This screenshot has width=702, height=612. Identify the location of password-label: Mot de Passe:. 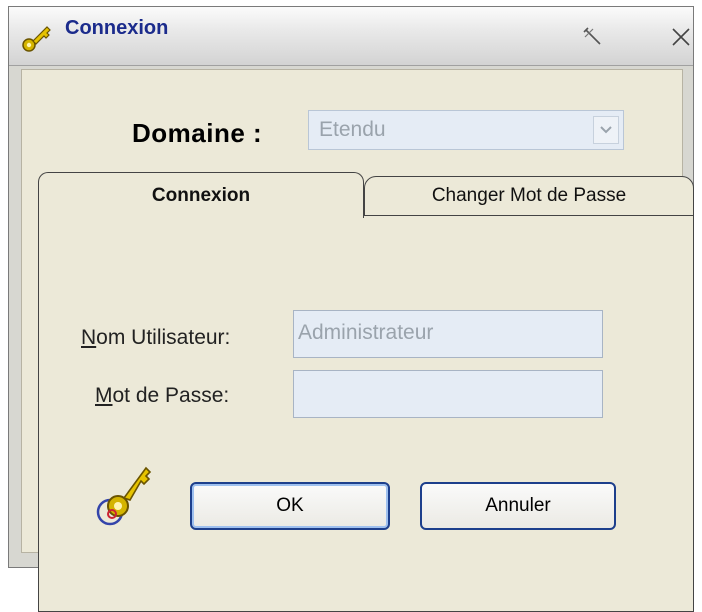
(162, 396).